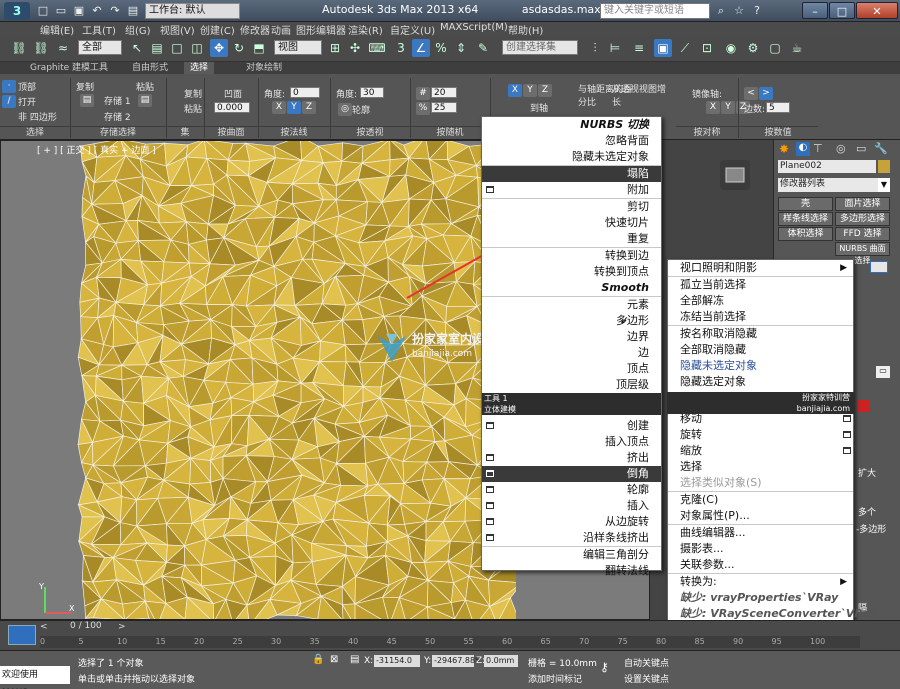  I want to click on menu-item: 塌陷, so click(571, 174).